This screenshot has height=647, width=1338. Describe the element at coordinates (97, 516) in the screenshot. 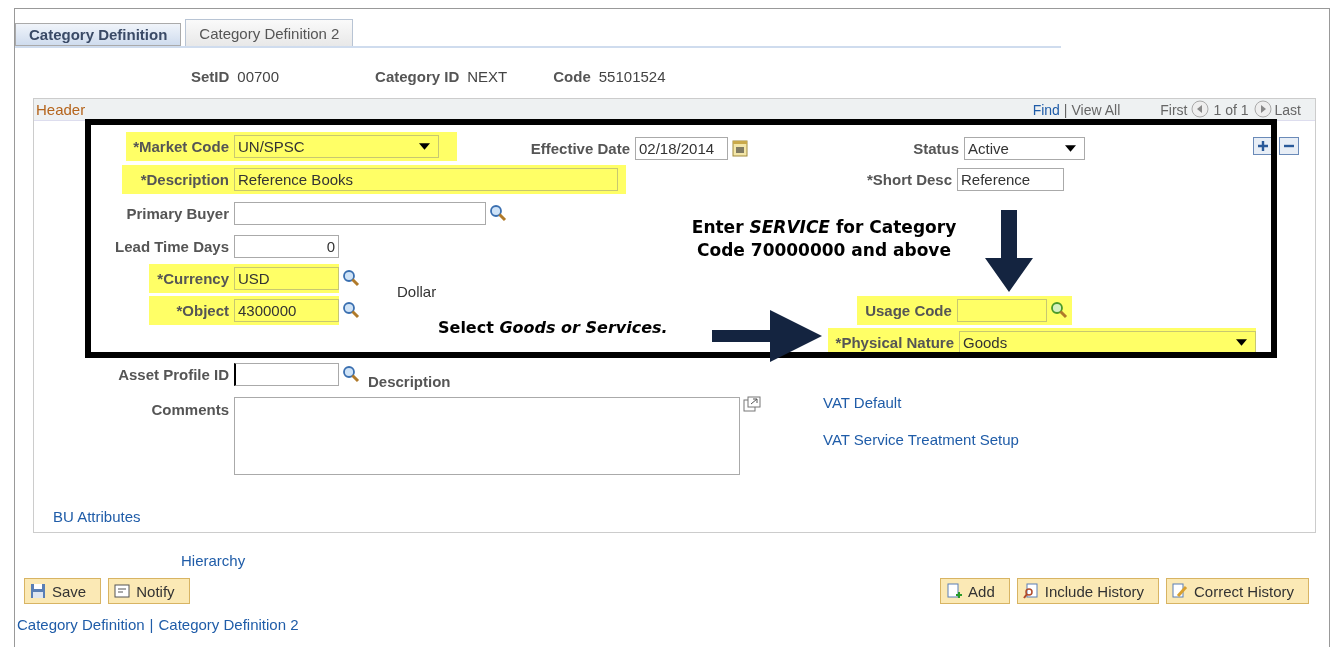

I see `bu-attributes-link: BU Attributes` at that location.